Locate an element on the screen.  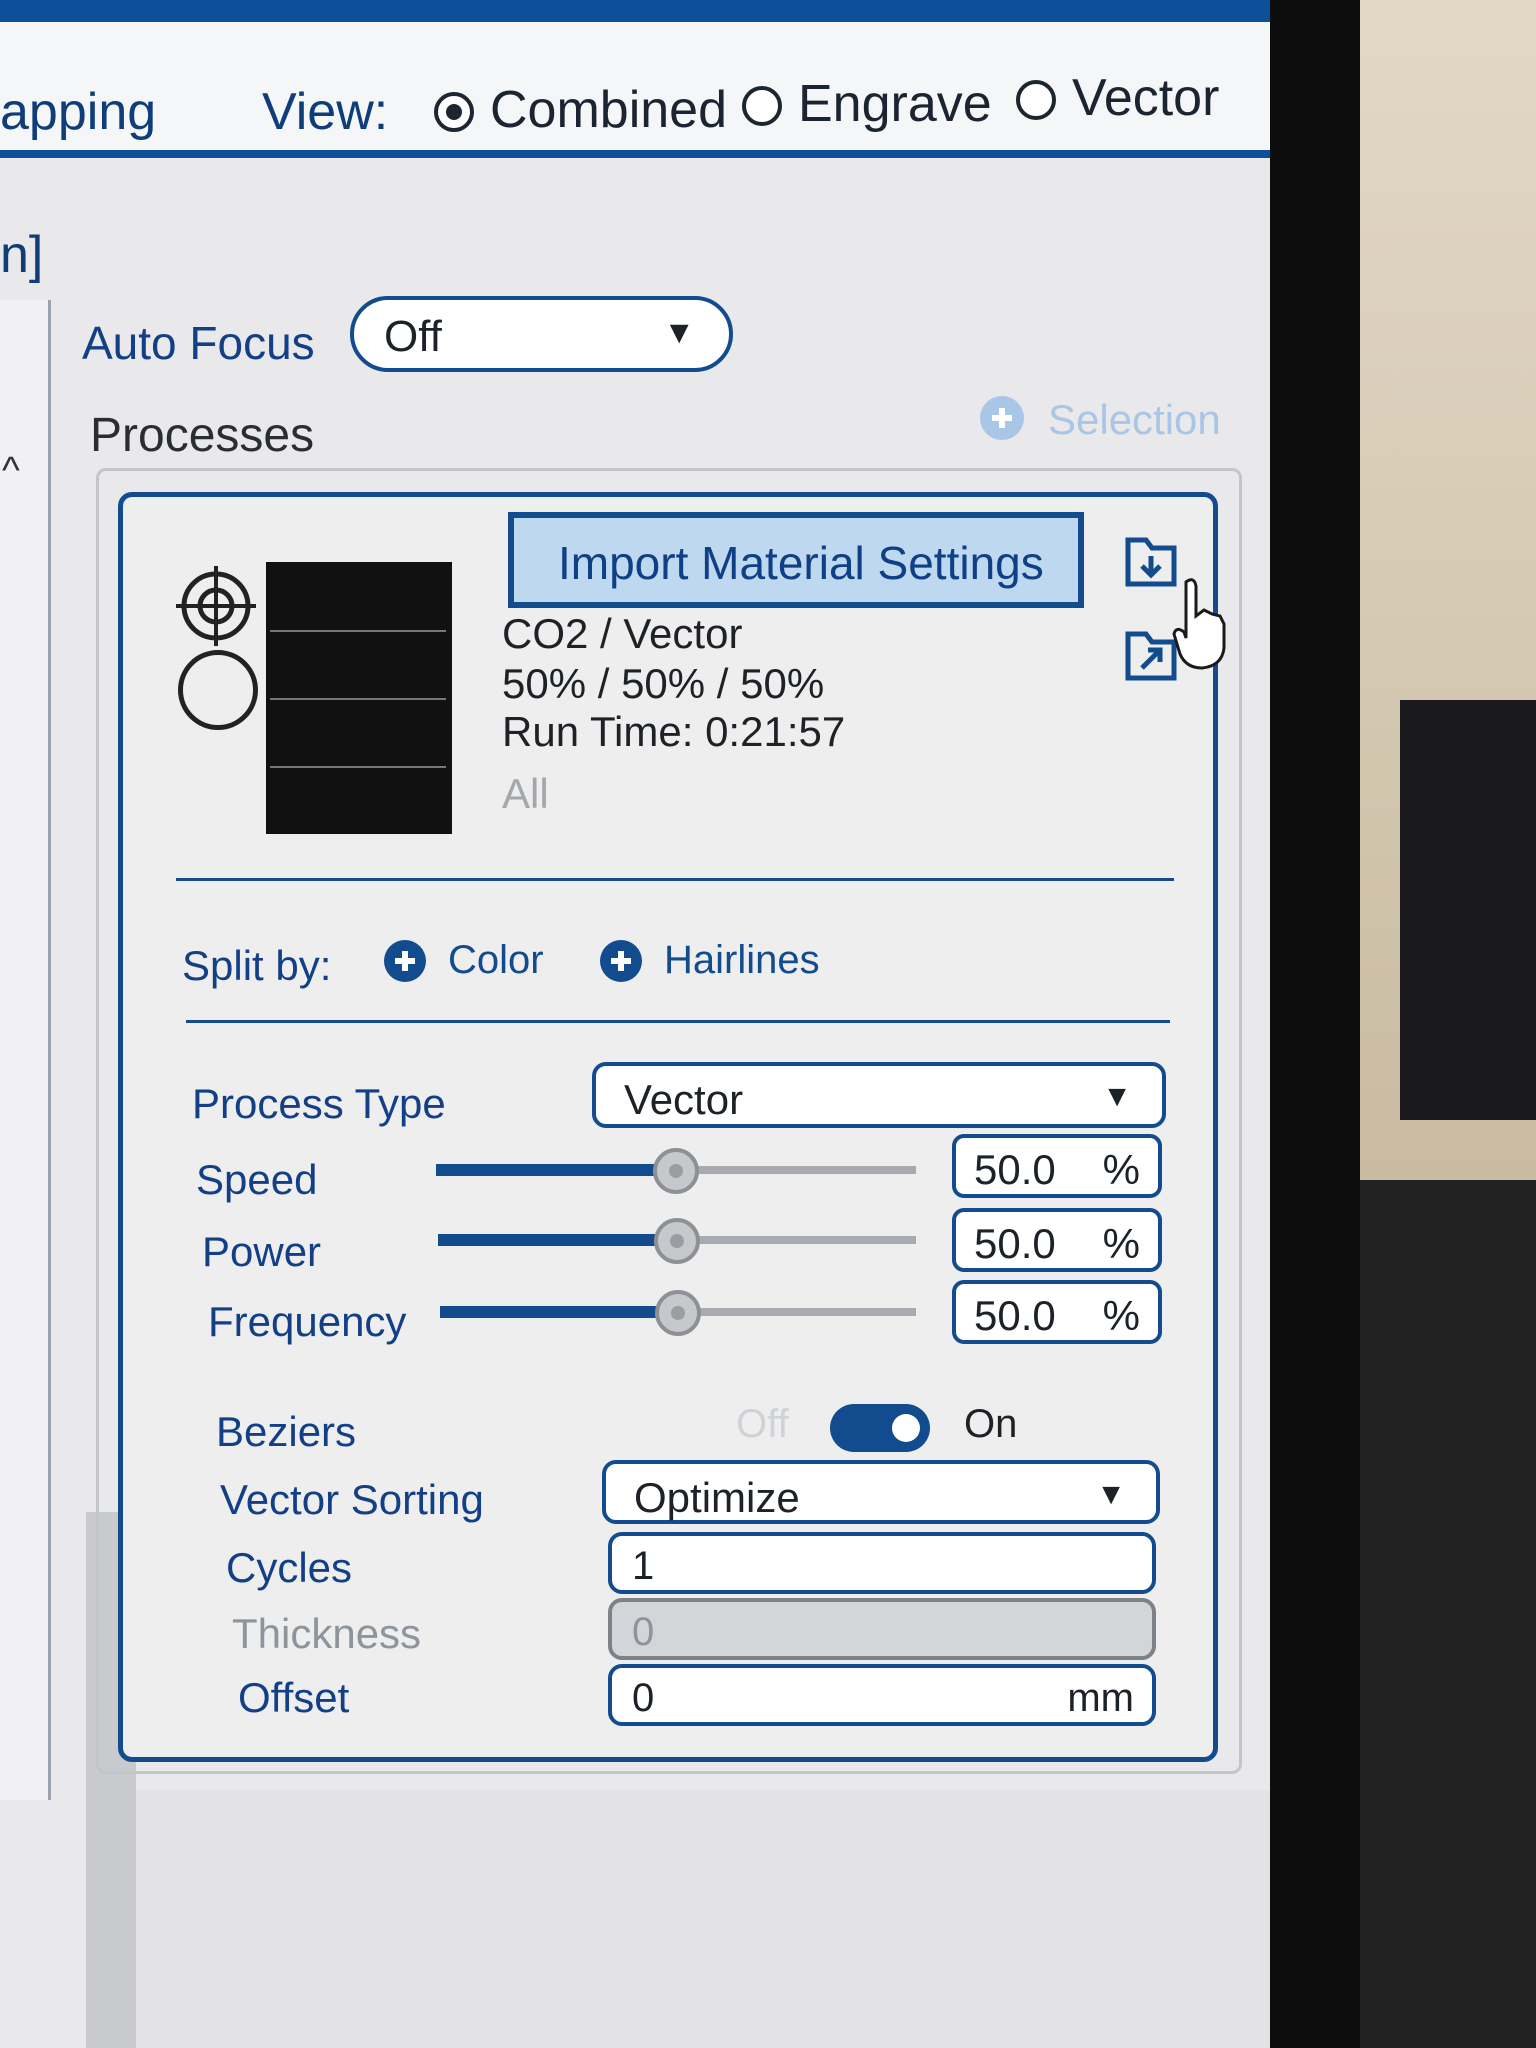
vector-sorting-label: Vector Sorting is located at coordinates (352, 1499).